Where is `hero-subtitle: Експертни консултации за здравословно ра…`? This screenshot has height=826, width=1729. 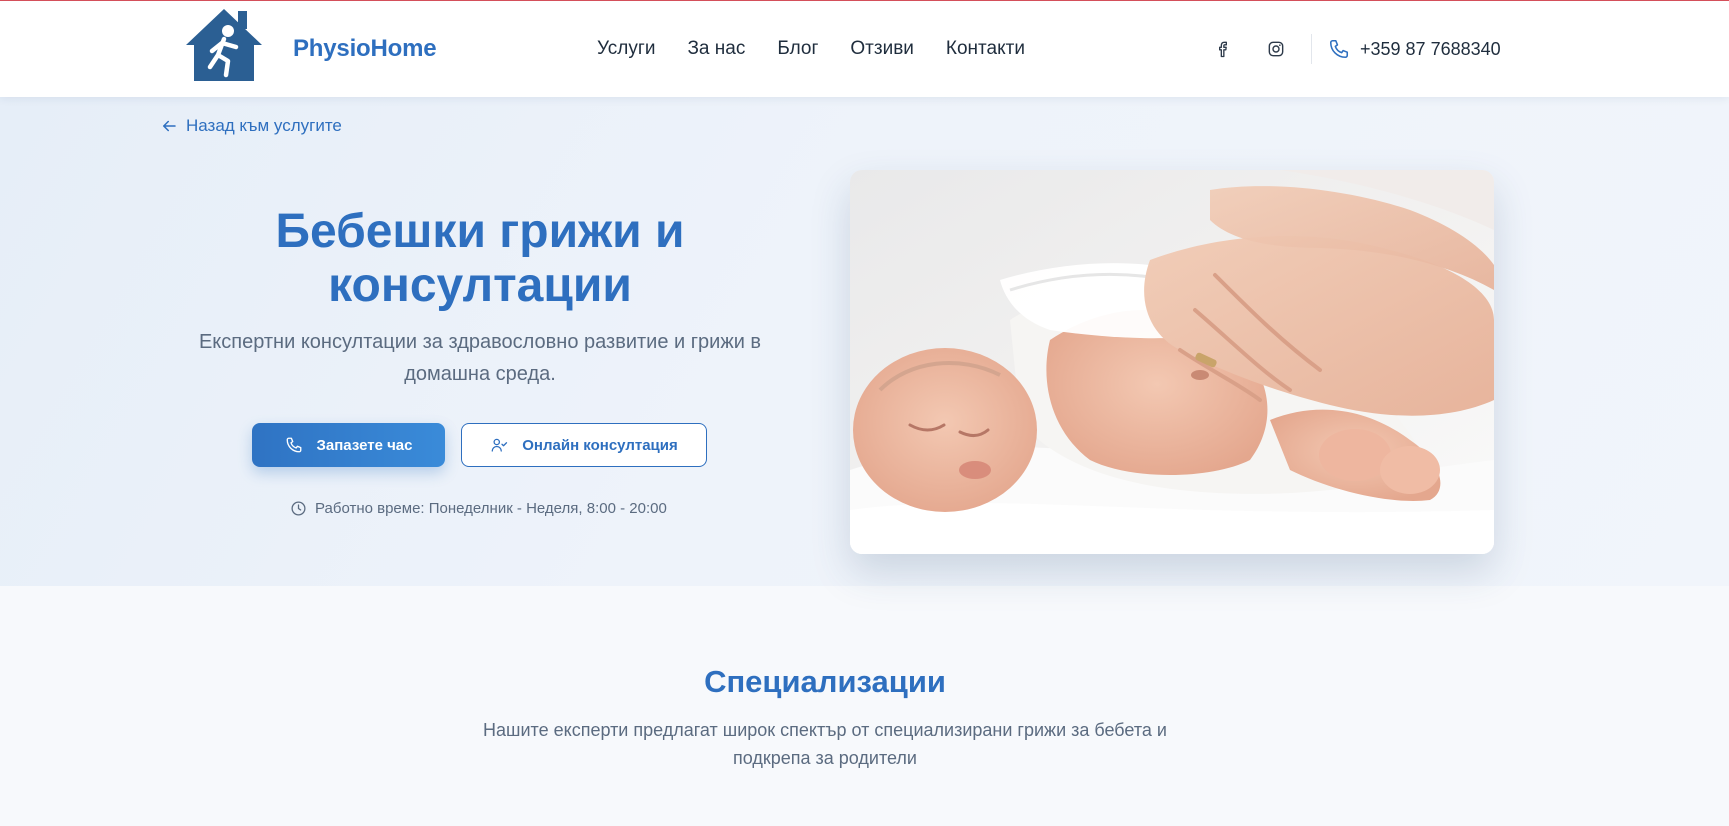 hero-subtitle: Експертни консултации за здравословно ра… is located at coordinates (480, 358).